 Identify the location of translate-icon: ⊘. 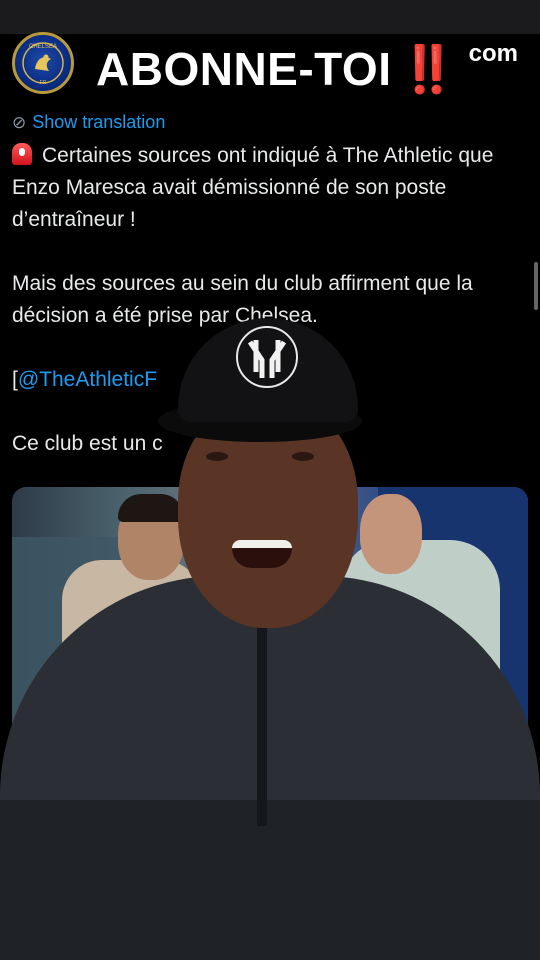
(19, 122).